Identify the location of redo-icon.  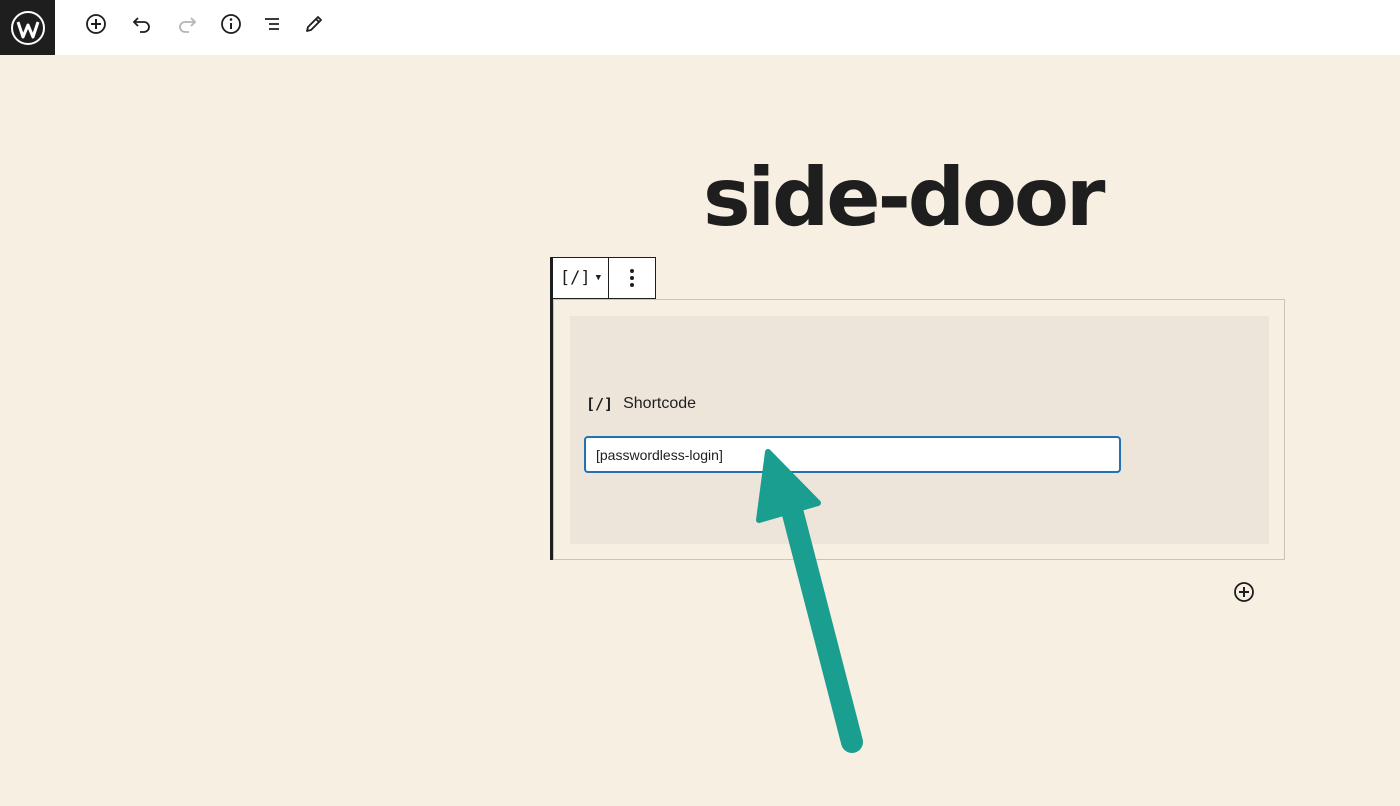
(188, 25).